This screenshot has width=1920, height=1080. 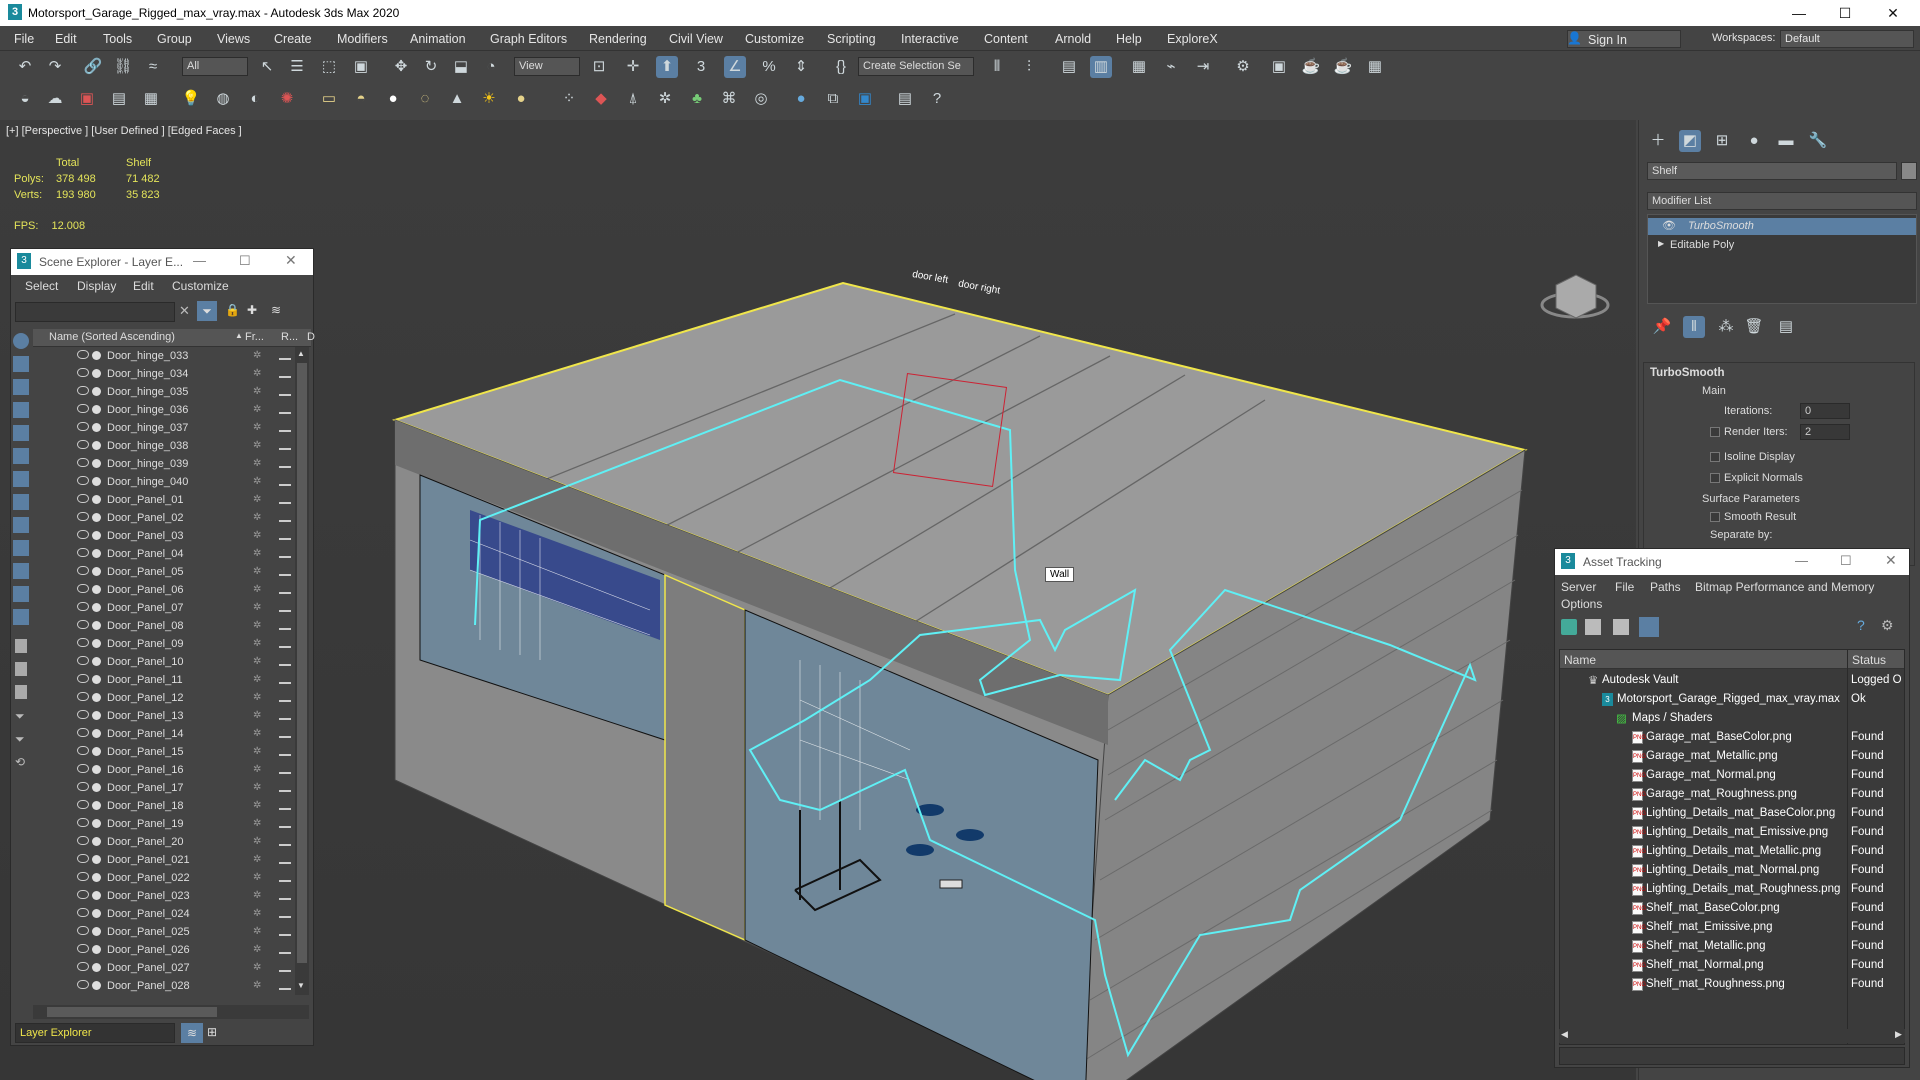 I want to click on menu-views: Views, so click(x=233, y=39).